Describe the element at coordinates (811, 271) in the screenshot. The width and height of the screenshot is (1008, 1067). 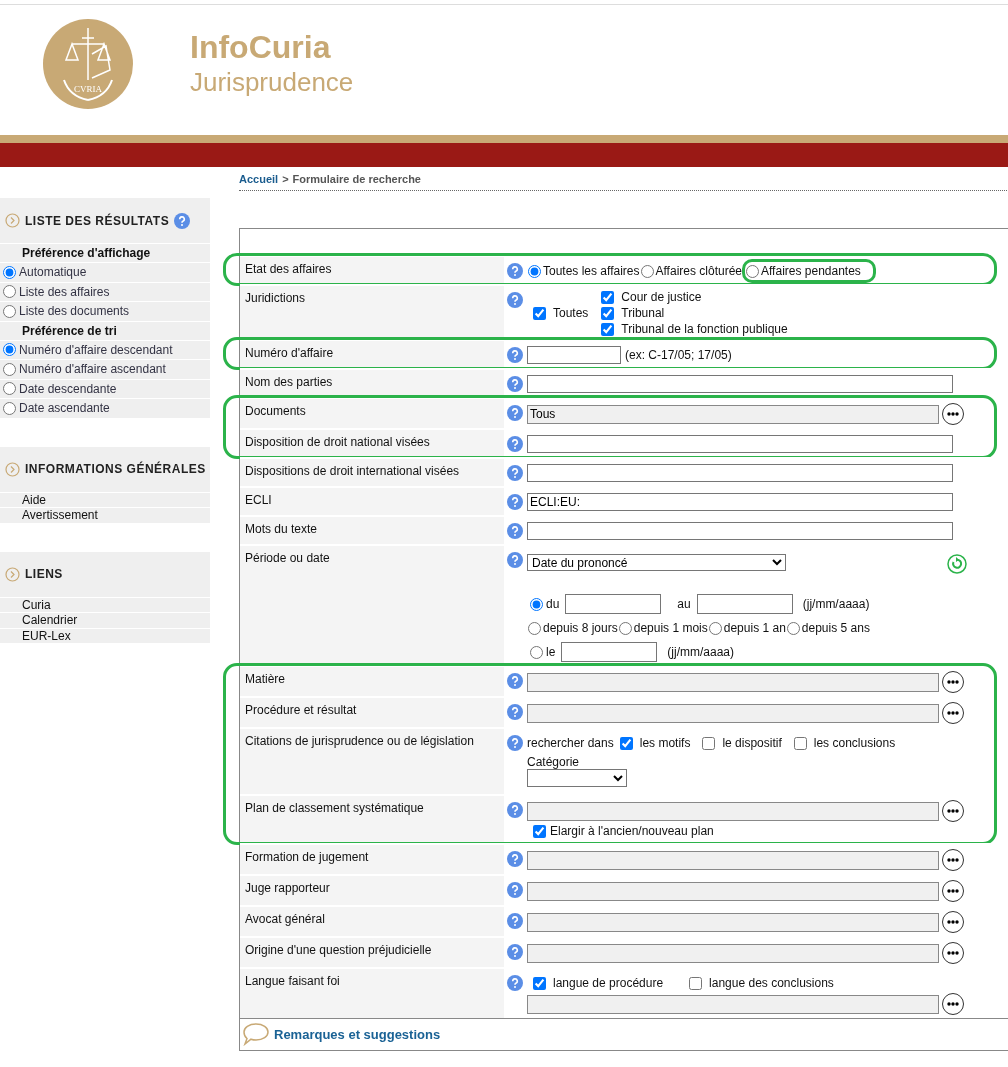
I see `option-label: Affaires pendantes` at that location.